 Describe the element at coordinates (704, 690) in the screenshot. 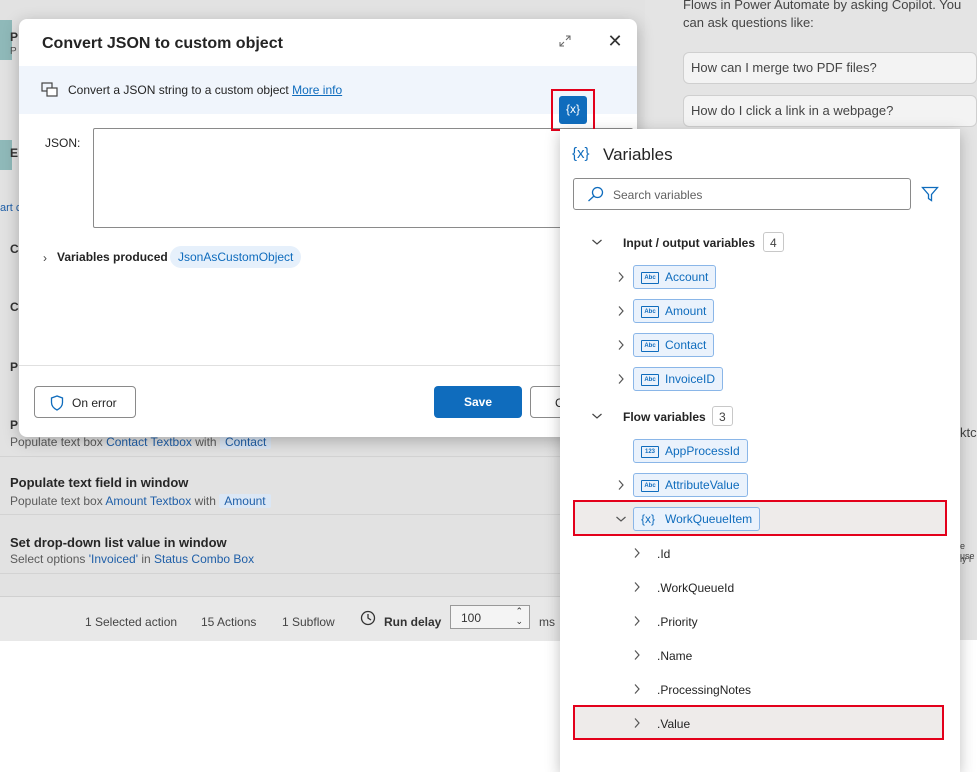

I see `property-processingnotes: .ProcessingNotes` at that location.